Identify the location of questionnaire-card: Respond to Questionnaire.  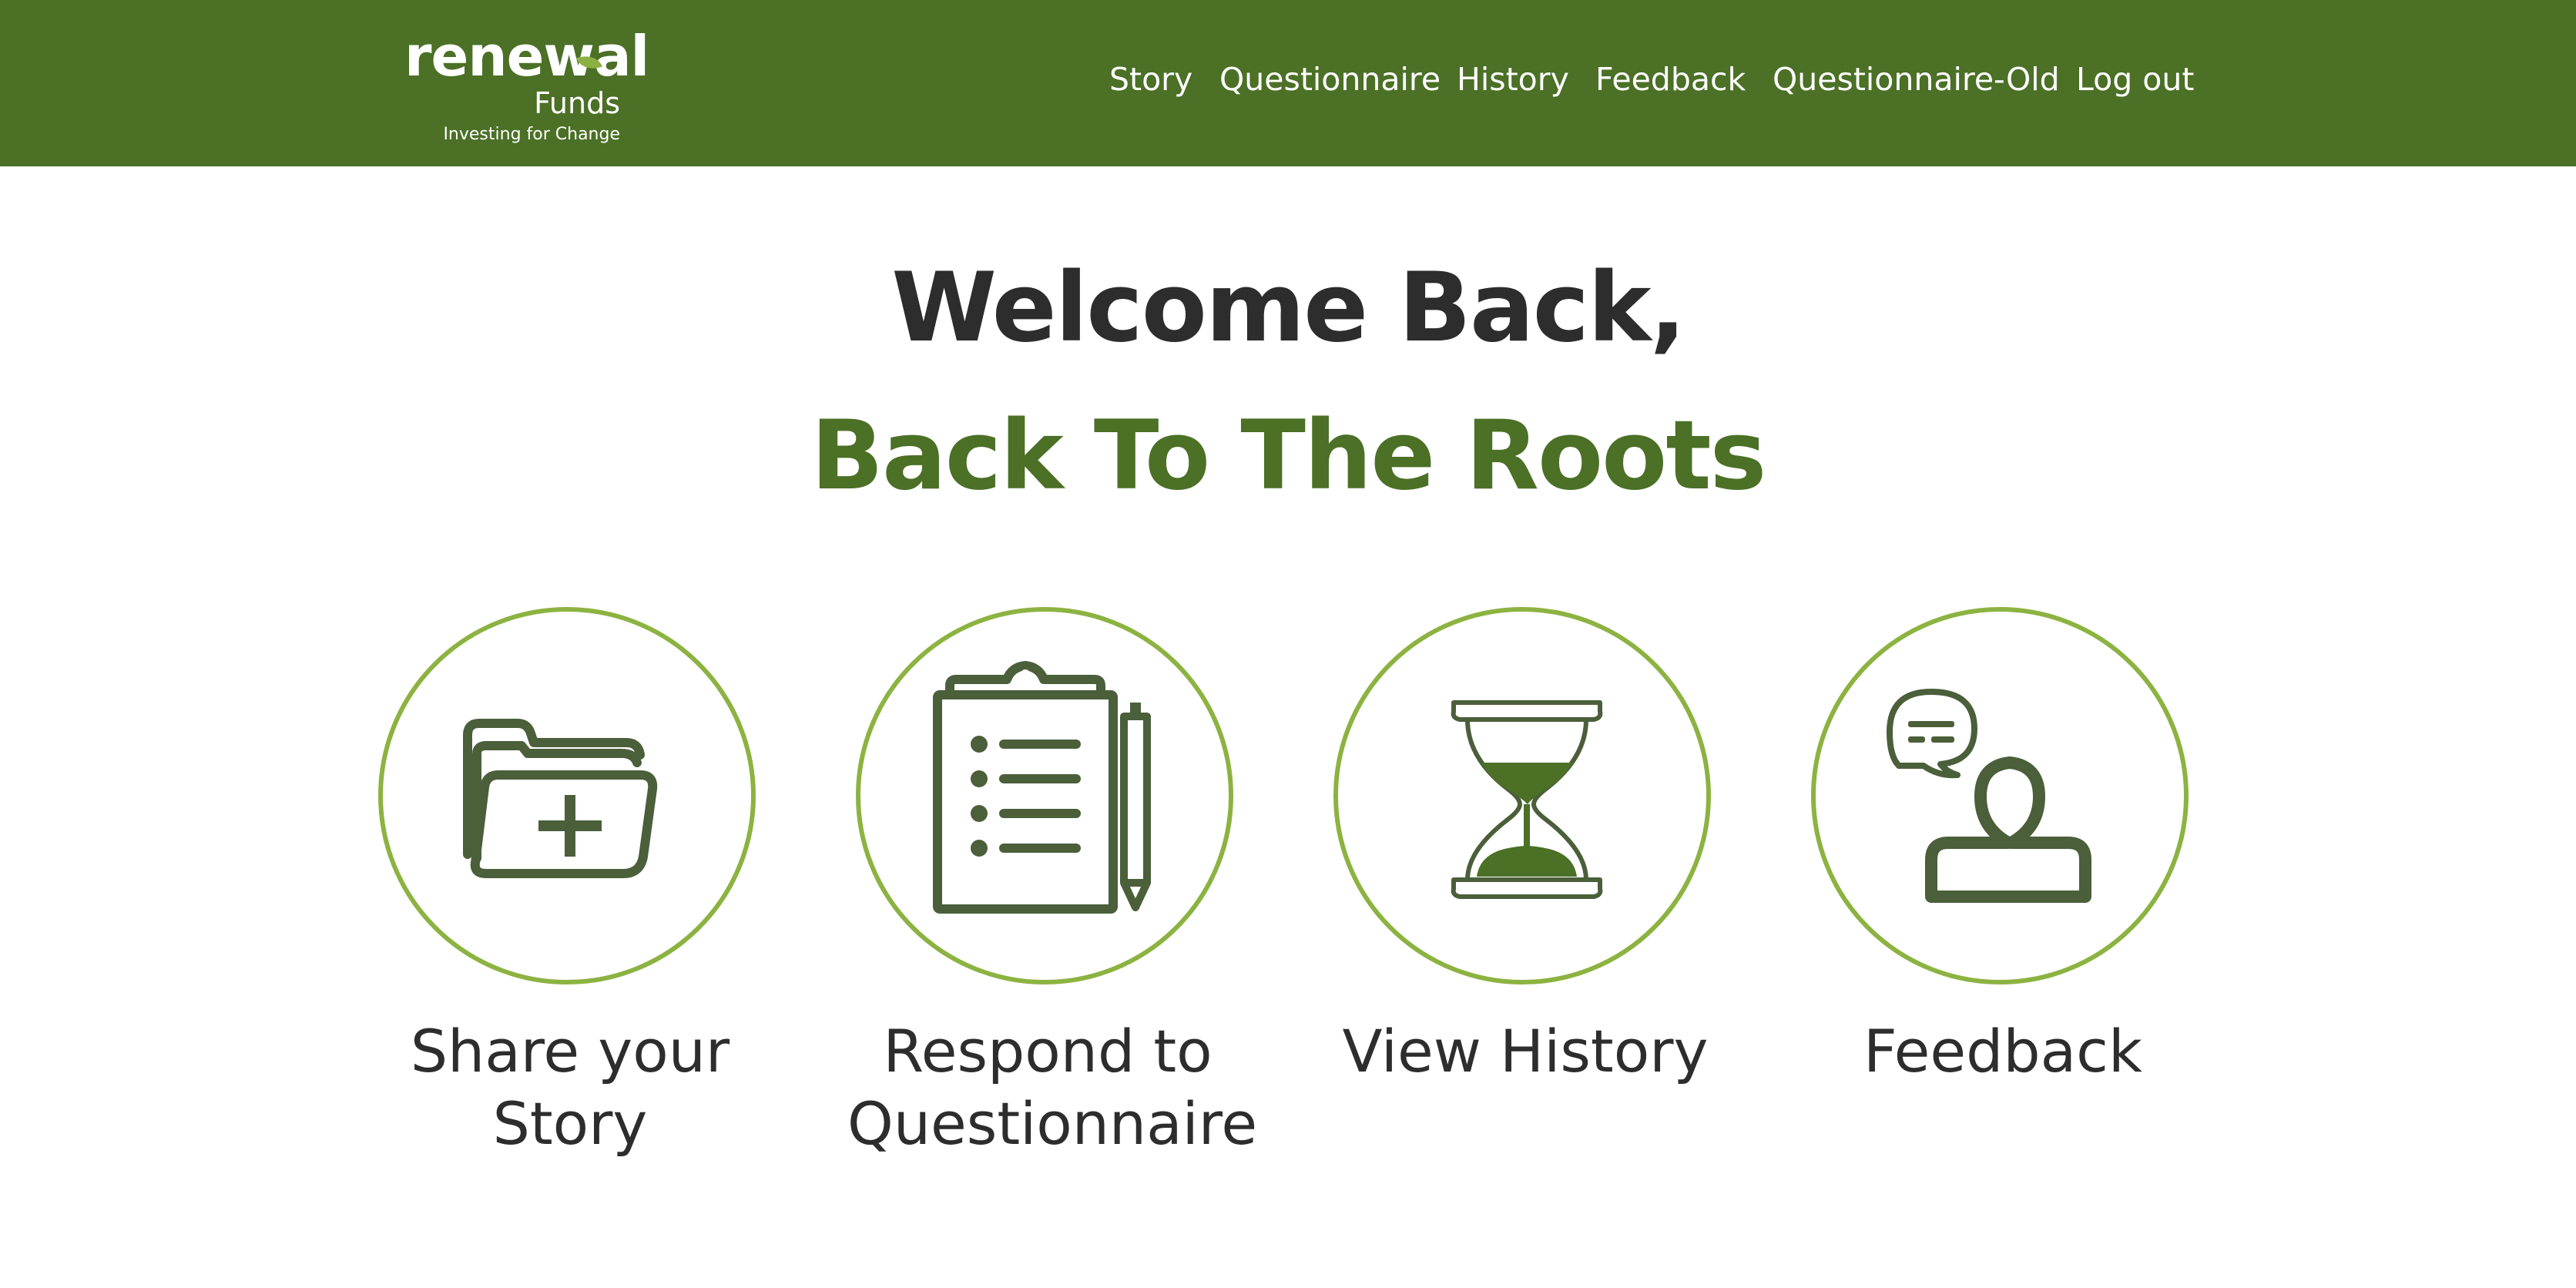
(1052, 892).